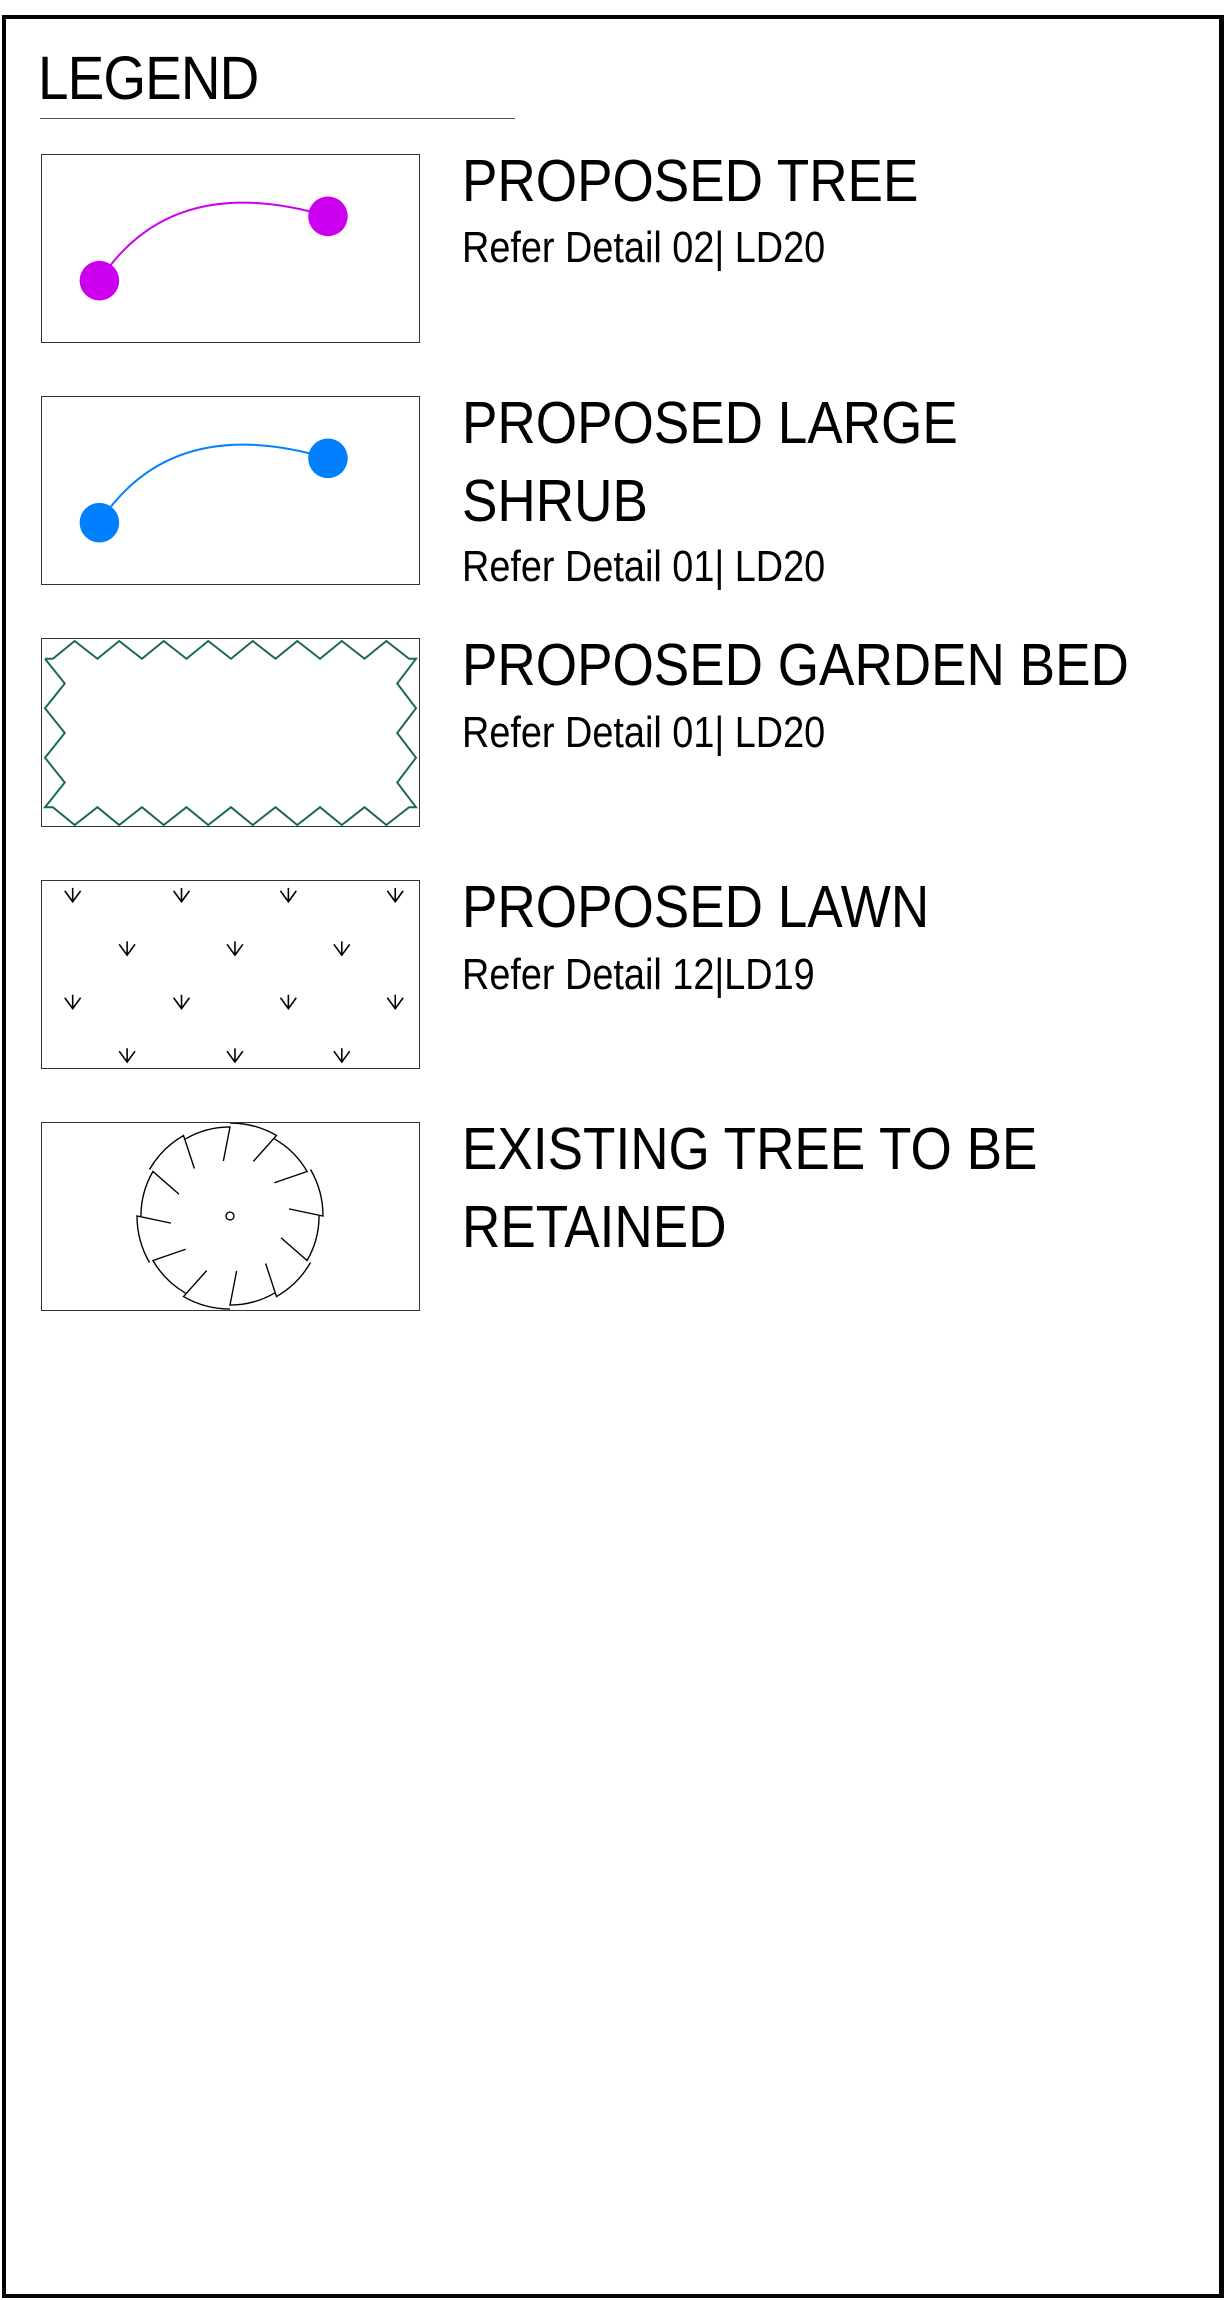 This screenshot has width=1228, height=2300. I want to click on legend-item-label: PROPOSED LARGE SHRUB, so click(710, 462).